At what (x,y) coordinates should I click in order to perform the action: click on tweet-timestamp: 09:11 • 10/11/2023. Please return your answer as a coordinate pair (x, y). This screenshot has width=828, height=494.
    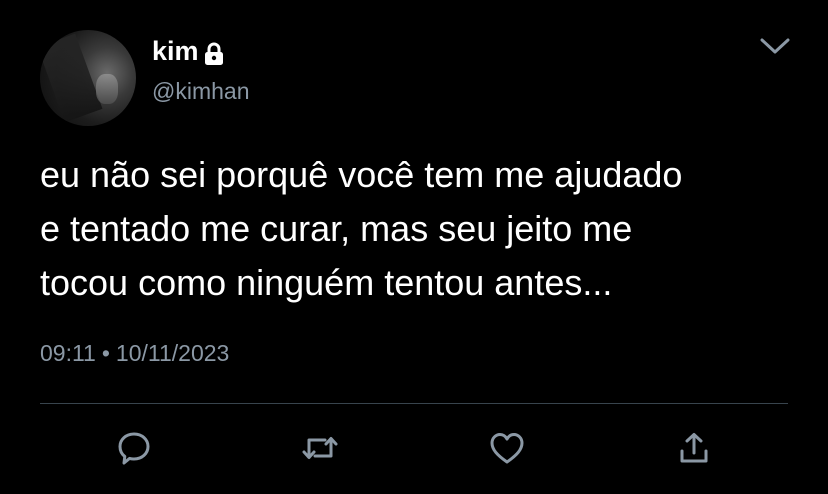
    Looking at the image, I should click on (134, 353).